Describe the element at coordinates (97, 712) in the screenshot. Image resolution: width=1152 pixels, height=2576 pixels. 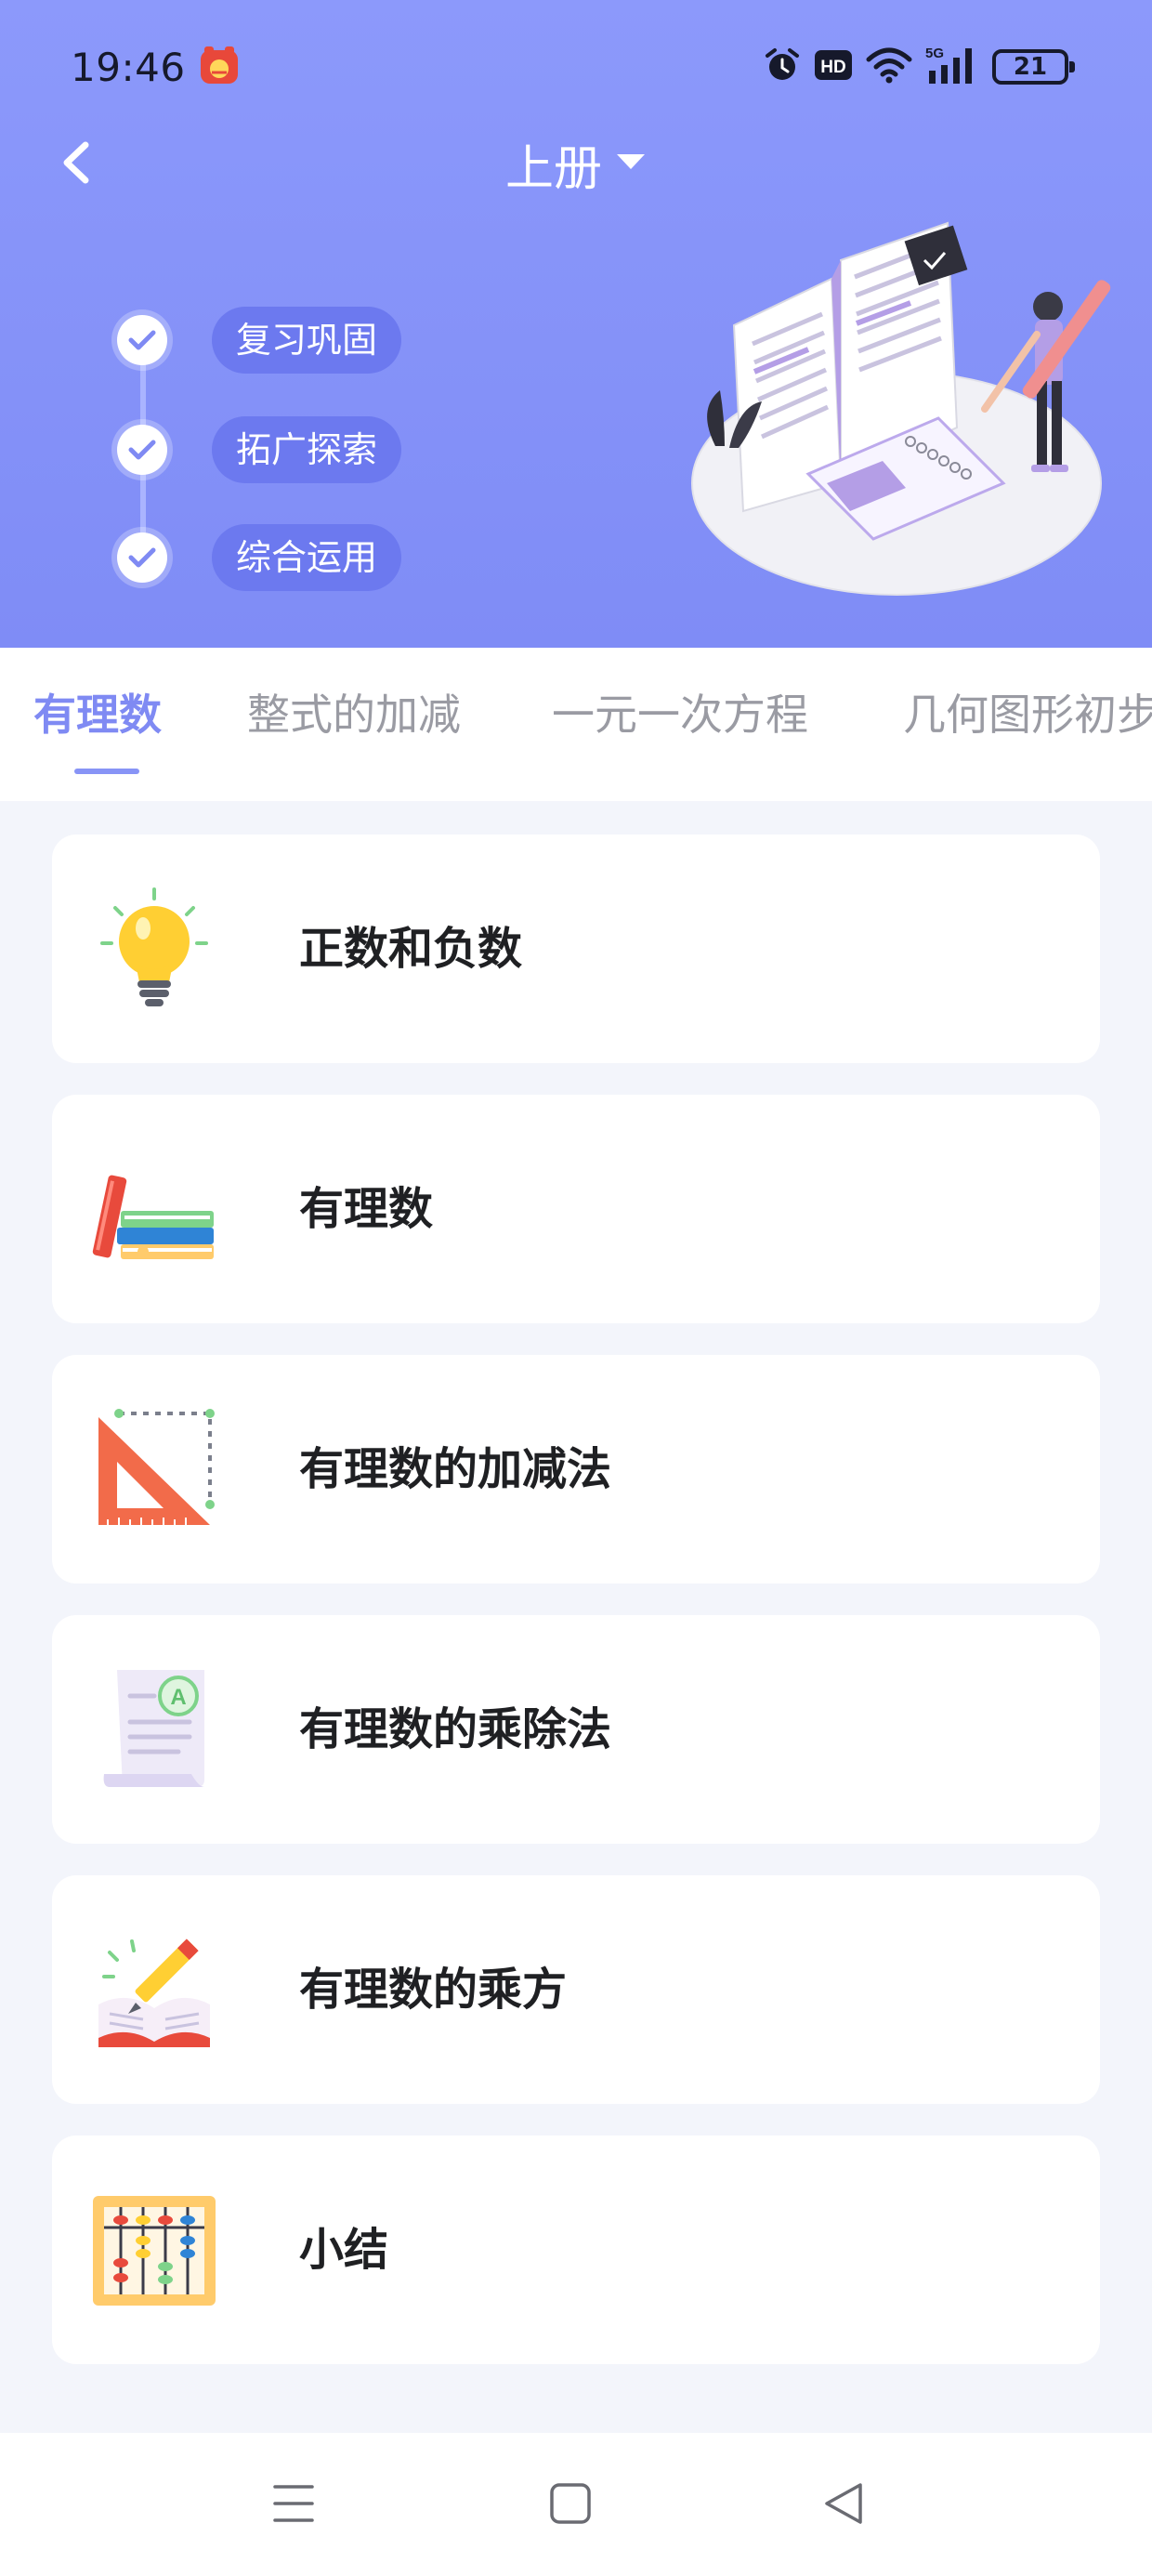
I see `tab-rational-numbers: 有理数` at that location.